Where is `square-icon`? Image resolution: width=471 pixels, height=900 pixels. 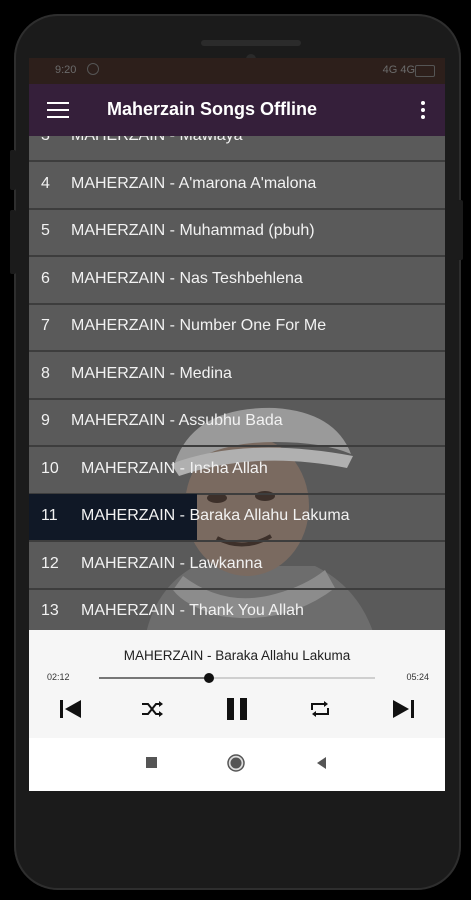 square-icon is located at coordinates (151, 762).